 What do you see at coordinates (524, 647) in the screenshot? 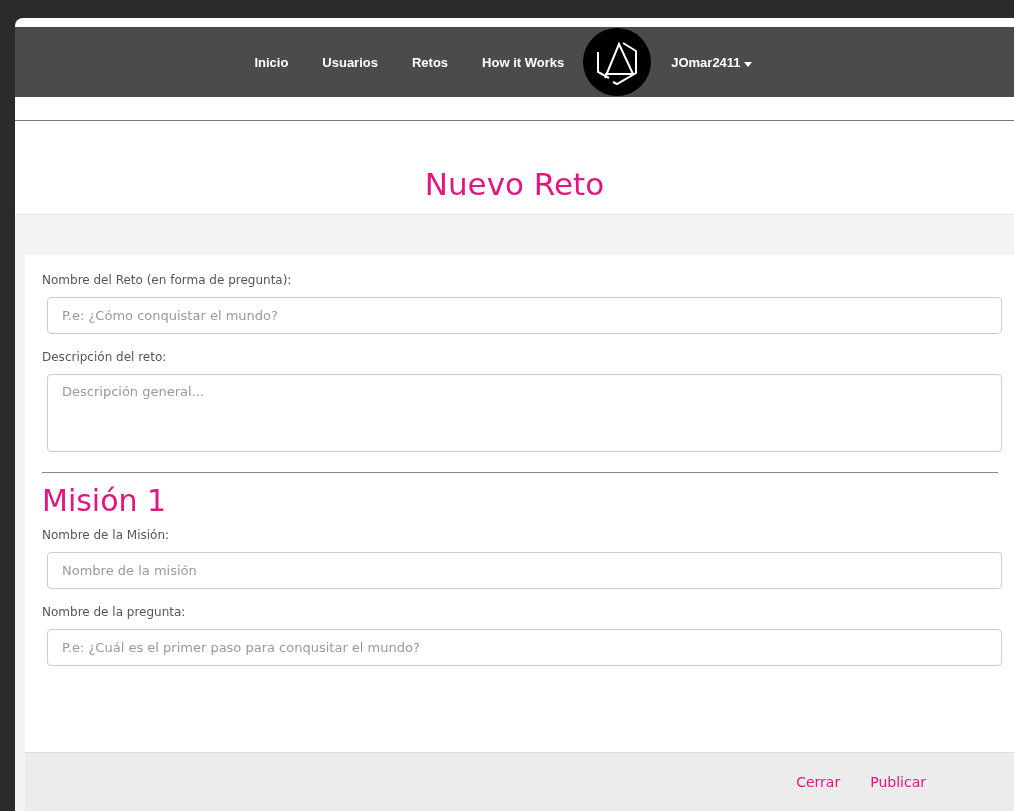
I see `input-field: P.e: ¿Cuál es el primer paso para conqusitar el mundo?` at bounding box center [524, 647].